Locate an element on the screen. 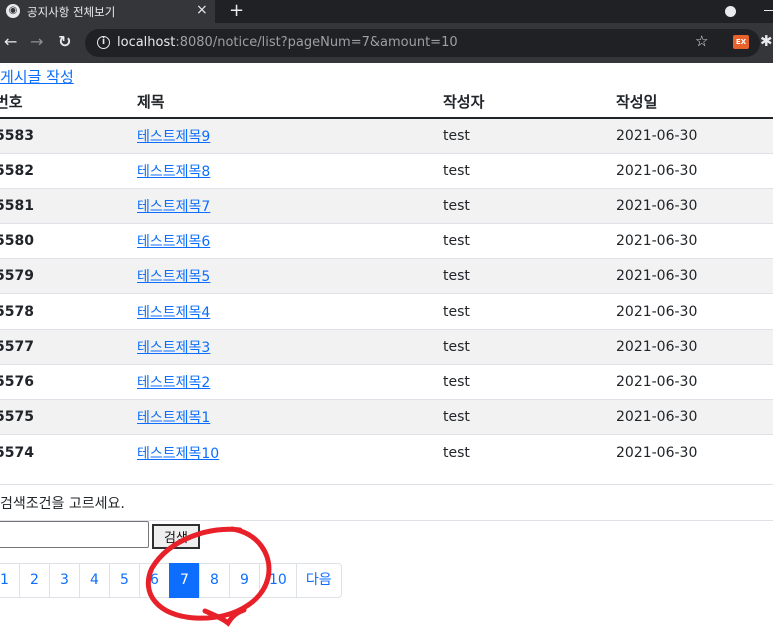 This screenshot has width=773, height=638. row-title-link: 테스트제목4 is located at coordinates (173, 313).